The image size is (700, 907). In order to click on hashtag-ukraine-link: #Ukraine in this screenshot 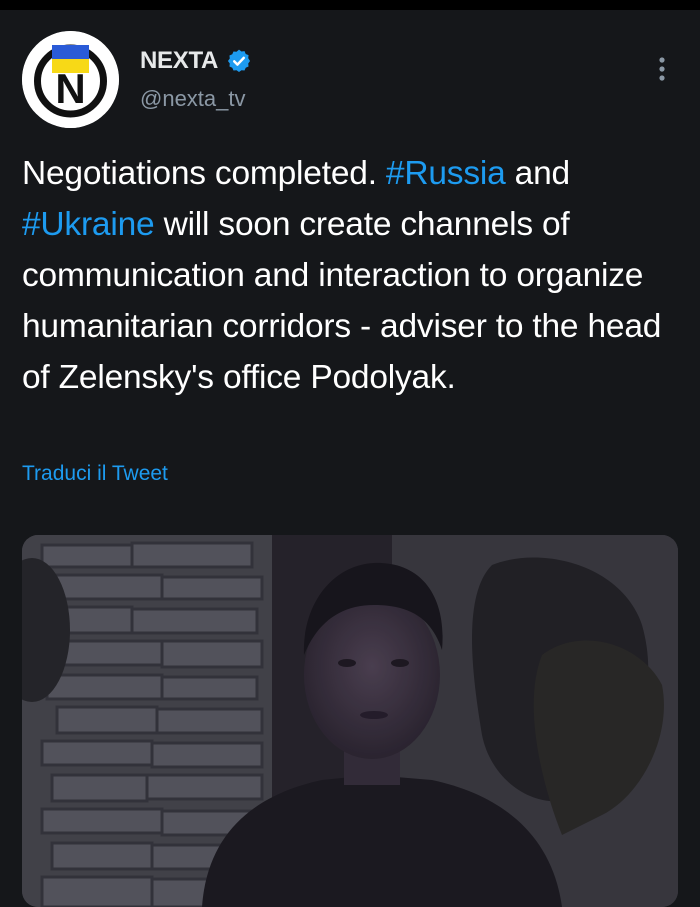, I will do `click(88, 224)`.